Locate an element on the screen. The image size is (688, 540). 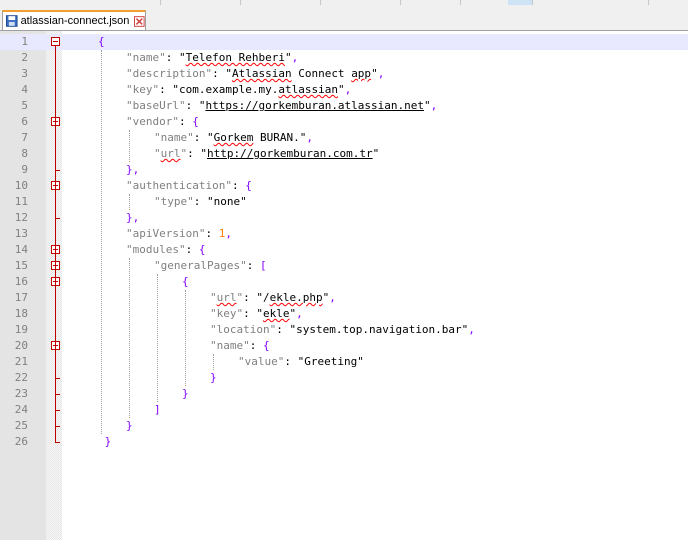
line-number: 26 is located at coordinates (21, 441).